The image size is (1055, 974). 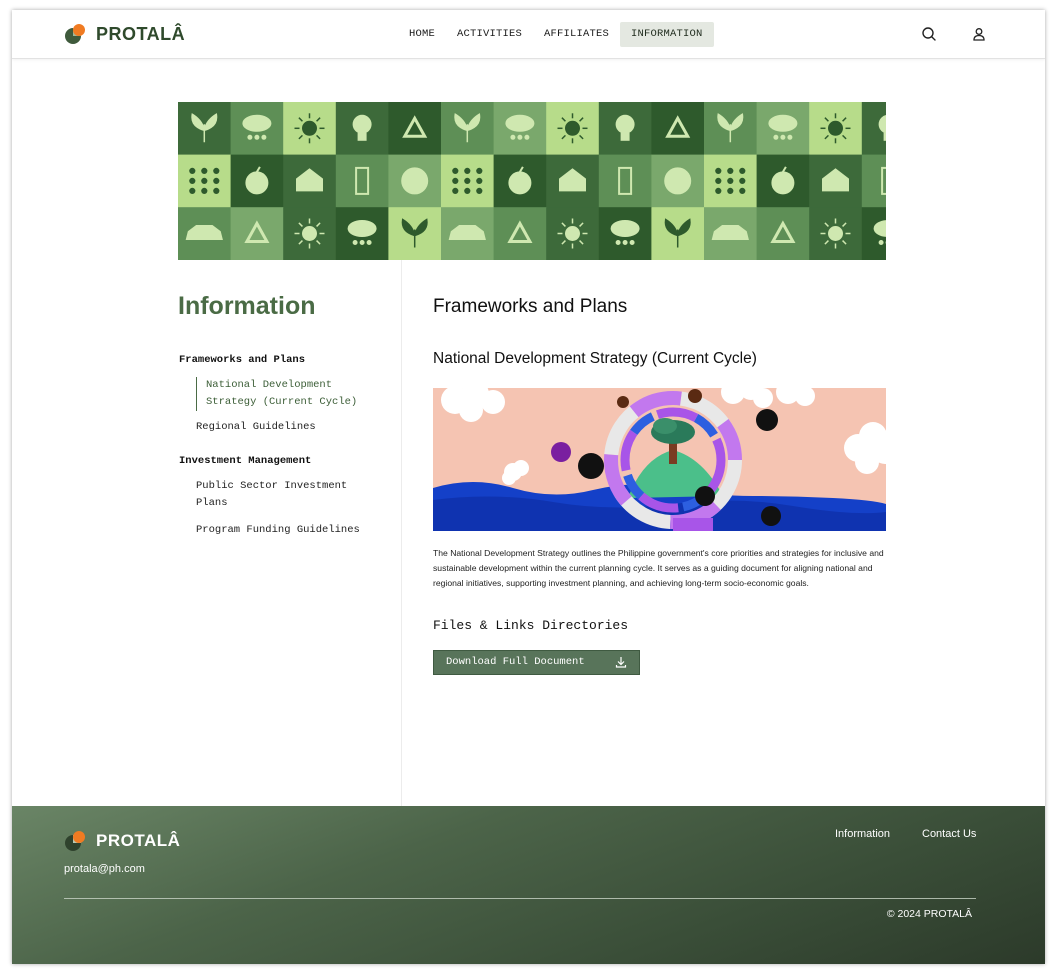 I want to click on main-nav: HOME ACTIVITIES AFFILIATES INFORMATION, so click(x=556, y=34).